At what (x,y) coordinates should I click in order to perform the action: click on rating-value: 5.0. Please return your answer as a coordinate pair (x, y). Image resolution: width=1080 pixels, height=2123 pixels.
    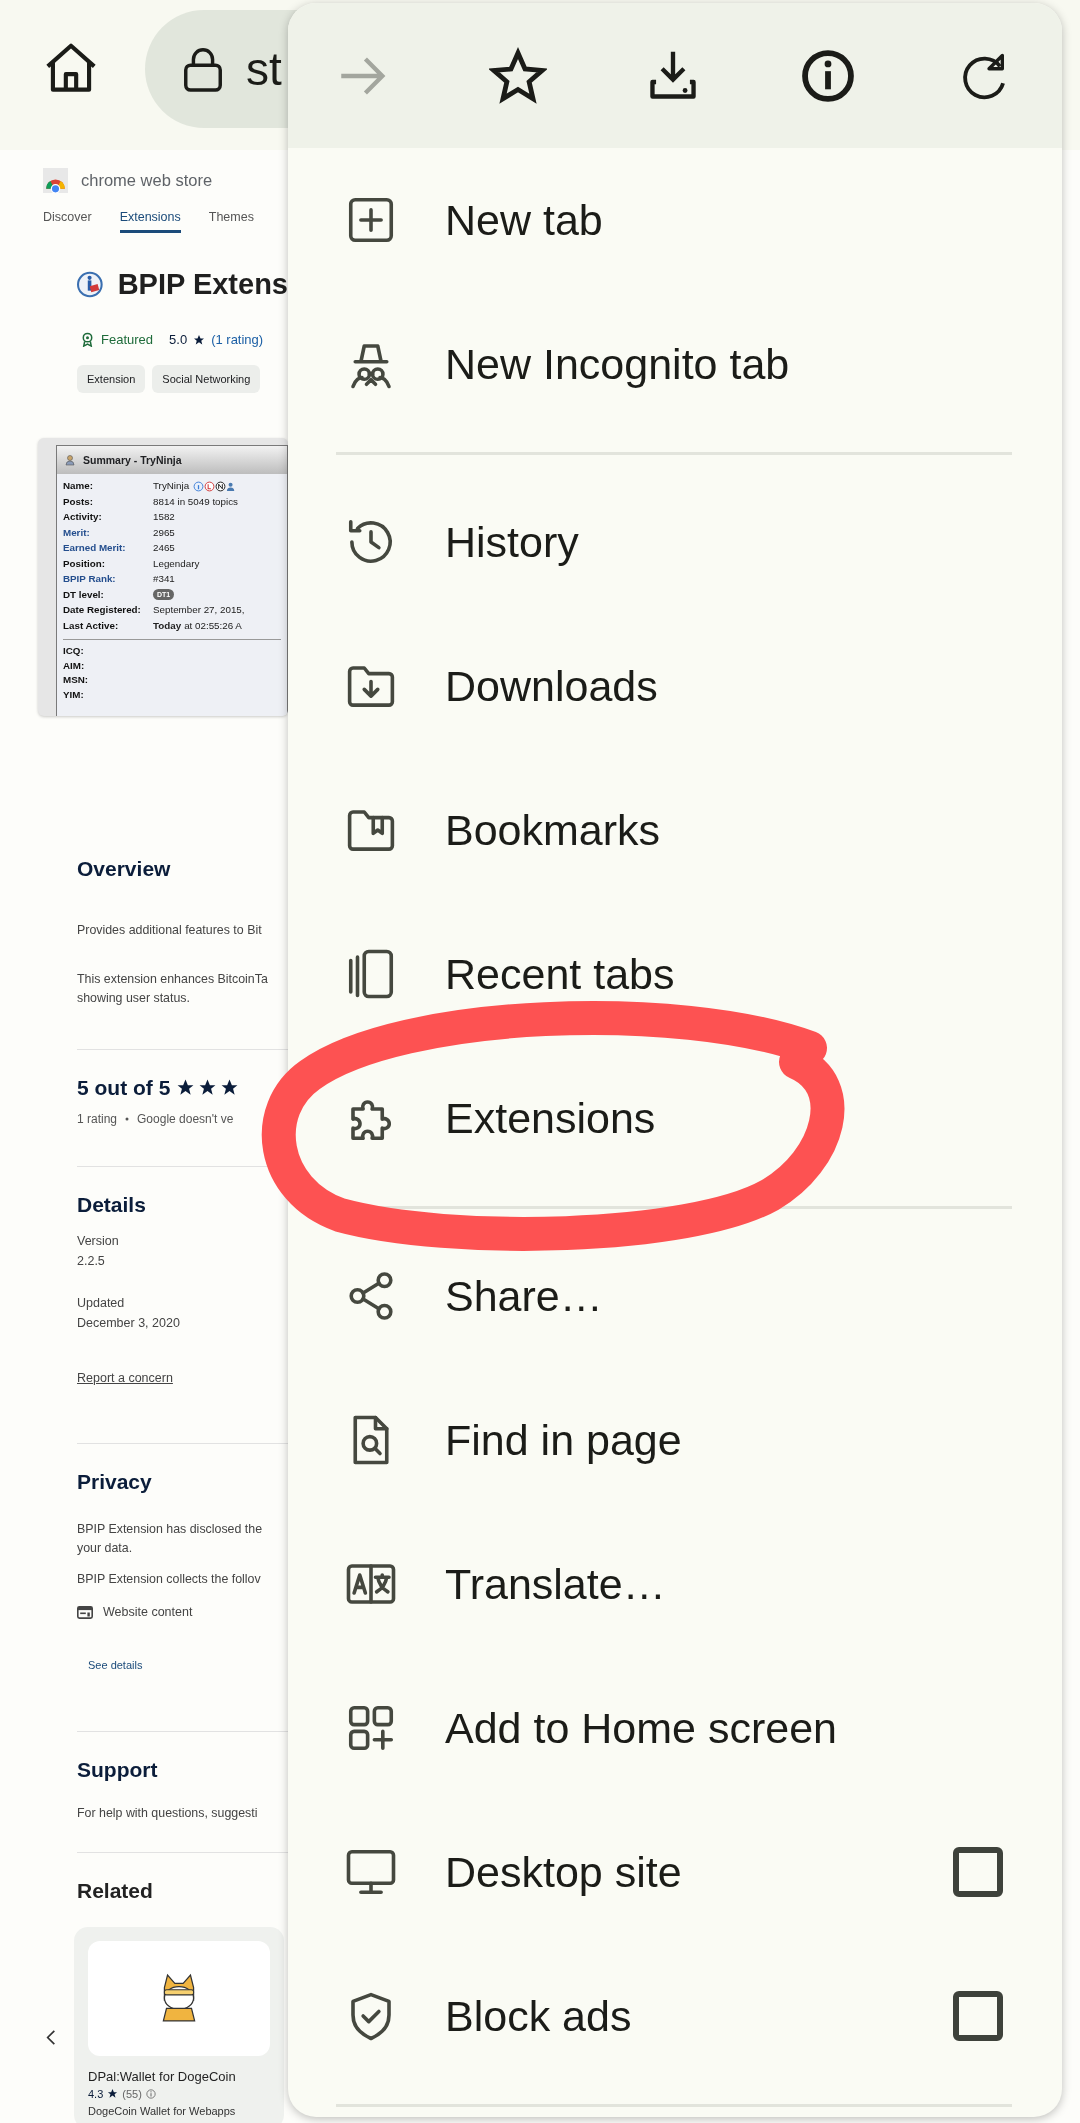
    Looking at the image, I should click on (178, 339).